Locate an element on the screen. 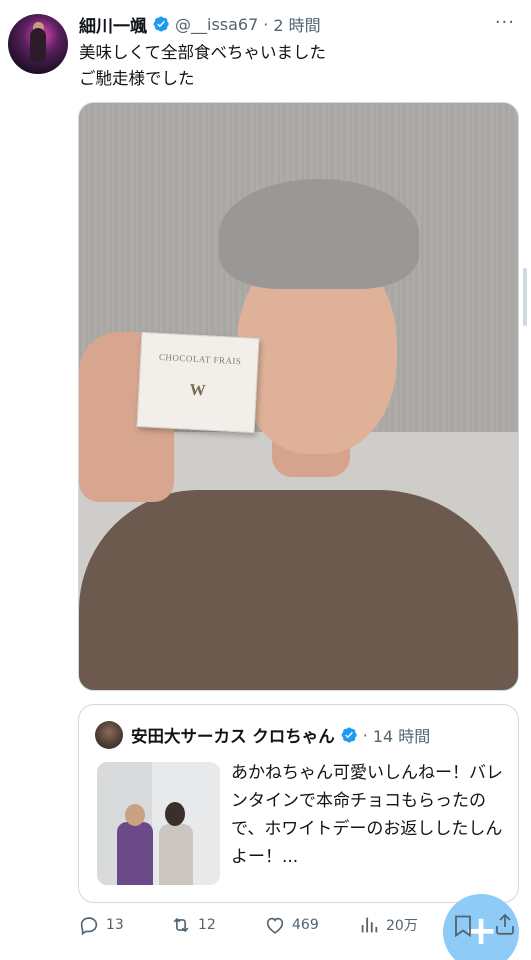 The height and width of the screenshot is (960, 531). post-timestamp: 2 時間 is located at coordinates (296, 24).